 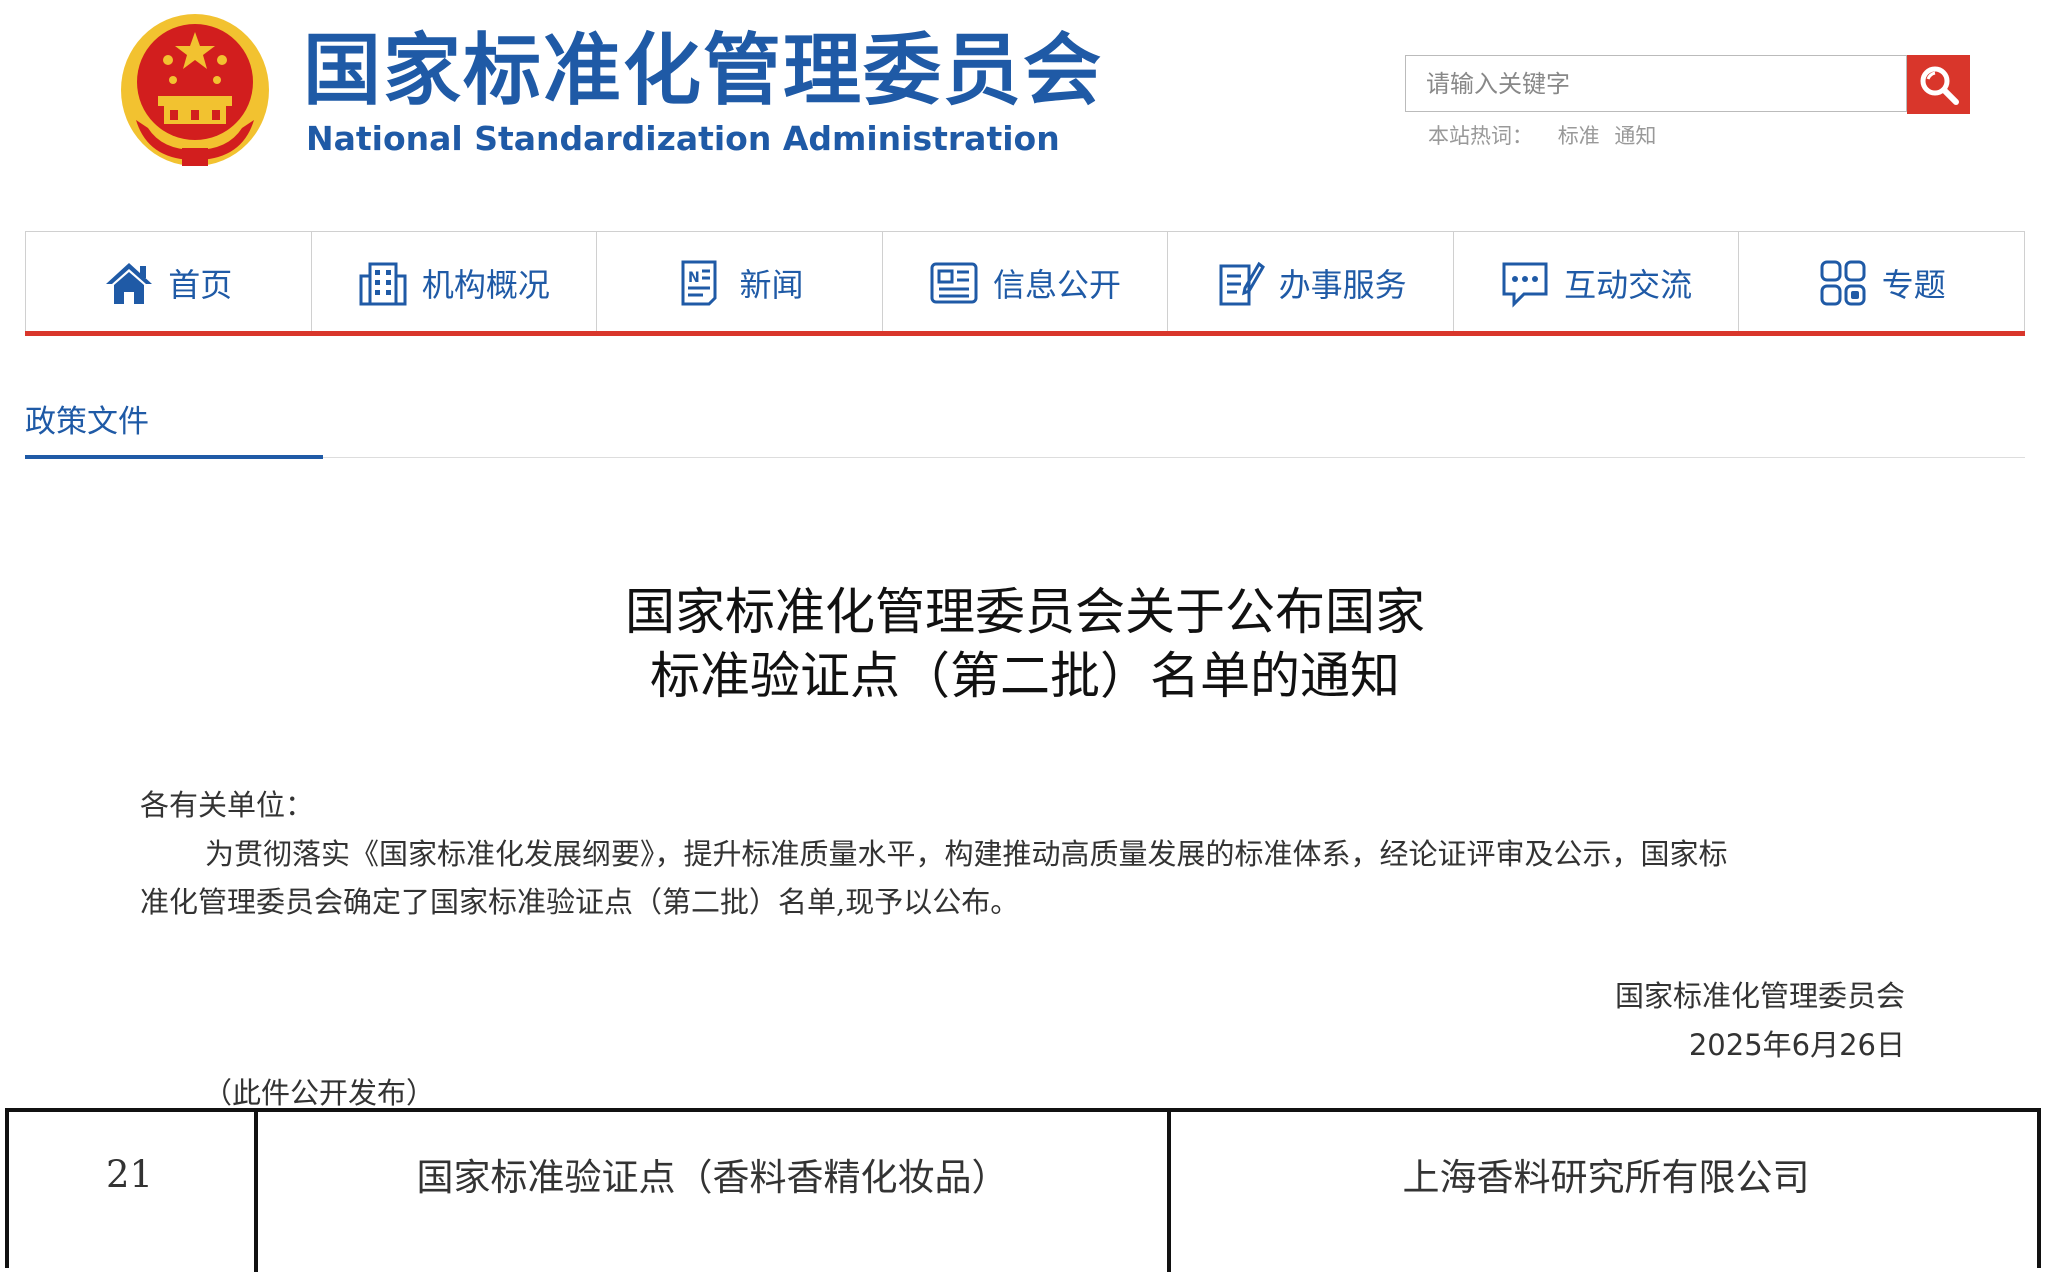 I want to click on body-paragraph-line: 准化管理委员会确定了国家标准验证点（第二批）名单,现予以公布。, so click(x=580, y=902).